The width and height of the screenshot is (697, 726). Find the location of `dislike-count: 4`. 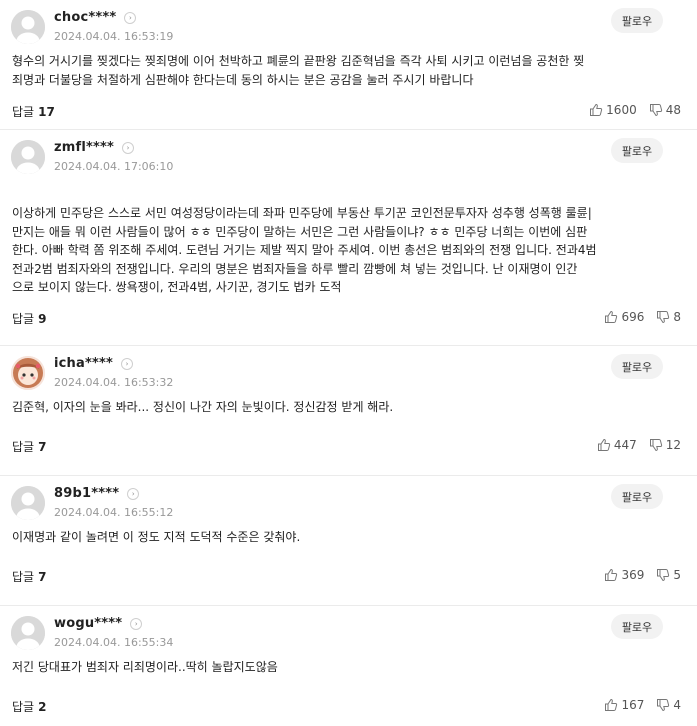

dislike-count: 4 is located at coordinates (677, 705).